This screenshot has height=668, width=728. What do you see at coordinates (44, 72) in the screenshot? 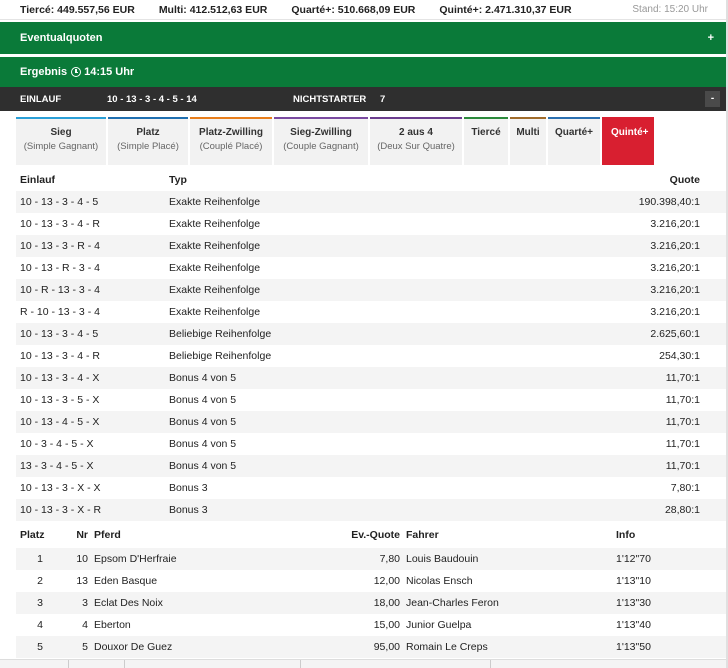
I see `ergebnis-label: Ergebnis` at bounding box center [44, 72].